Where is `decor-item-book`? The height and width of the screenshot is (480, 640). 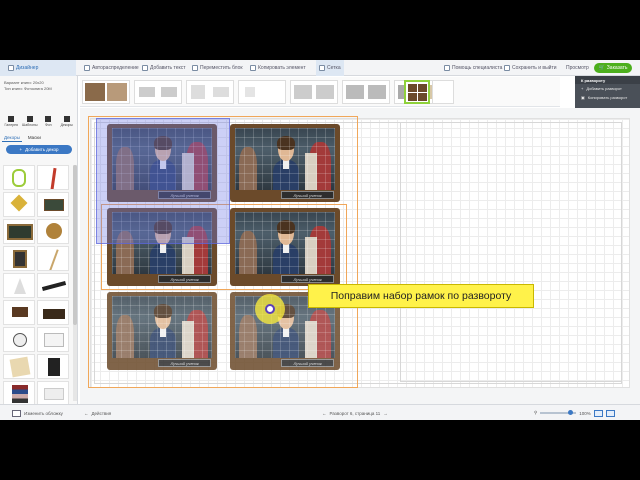
decor-item-book is located at coordinates (53, 366).